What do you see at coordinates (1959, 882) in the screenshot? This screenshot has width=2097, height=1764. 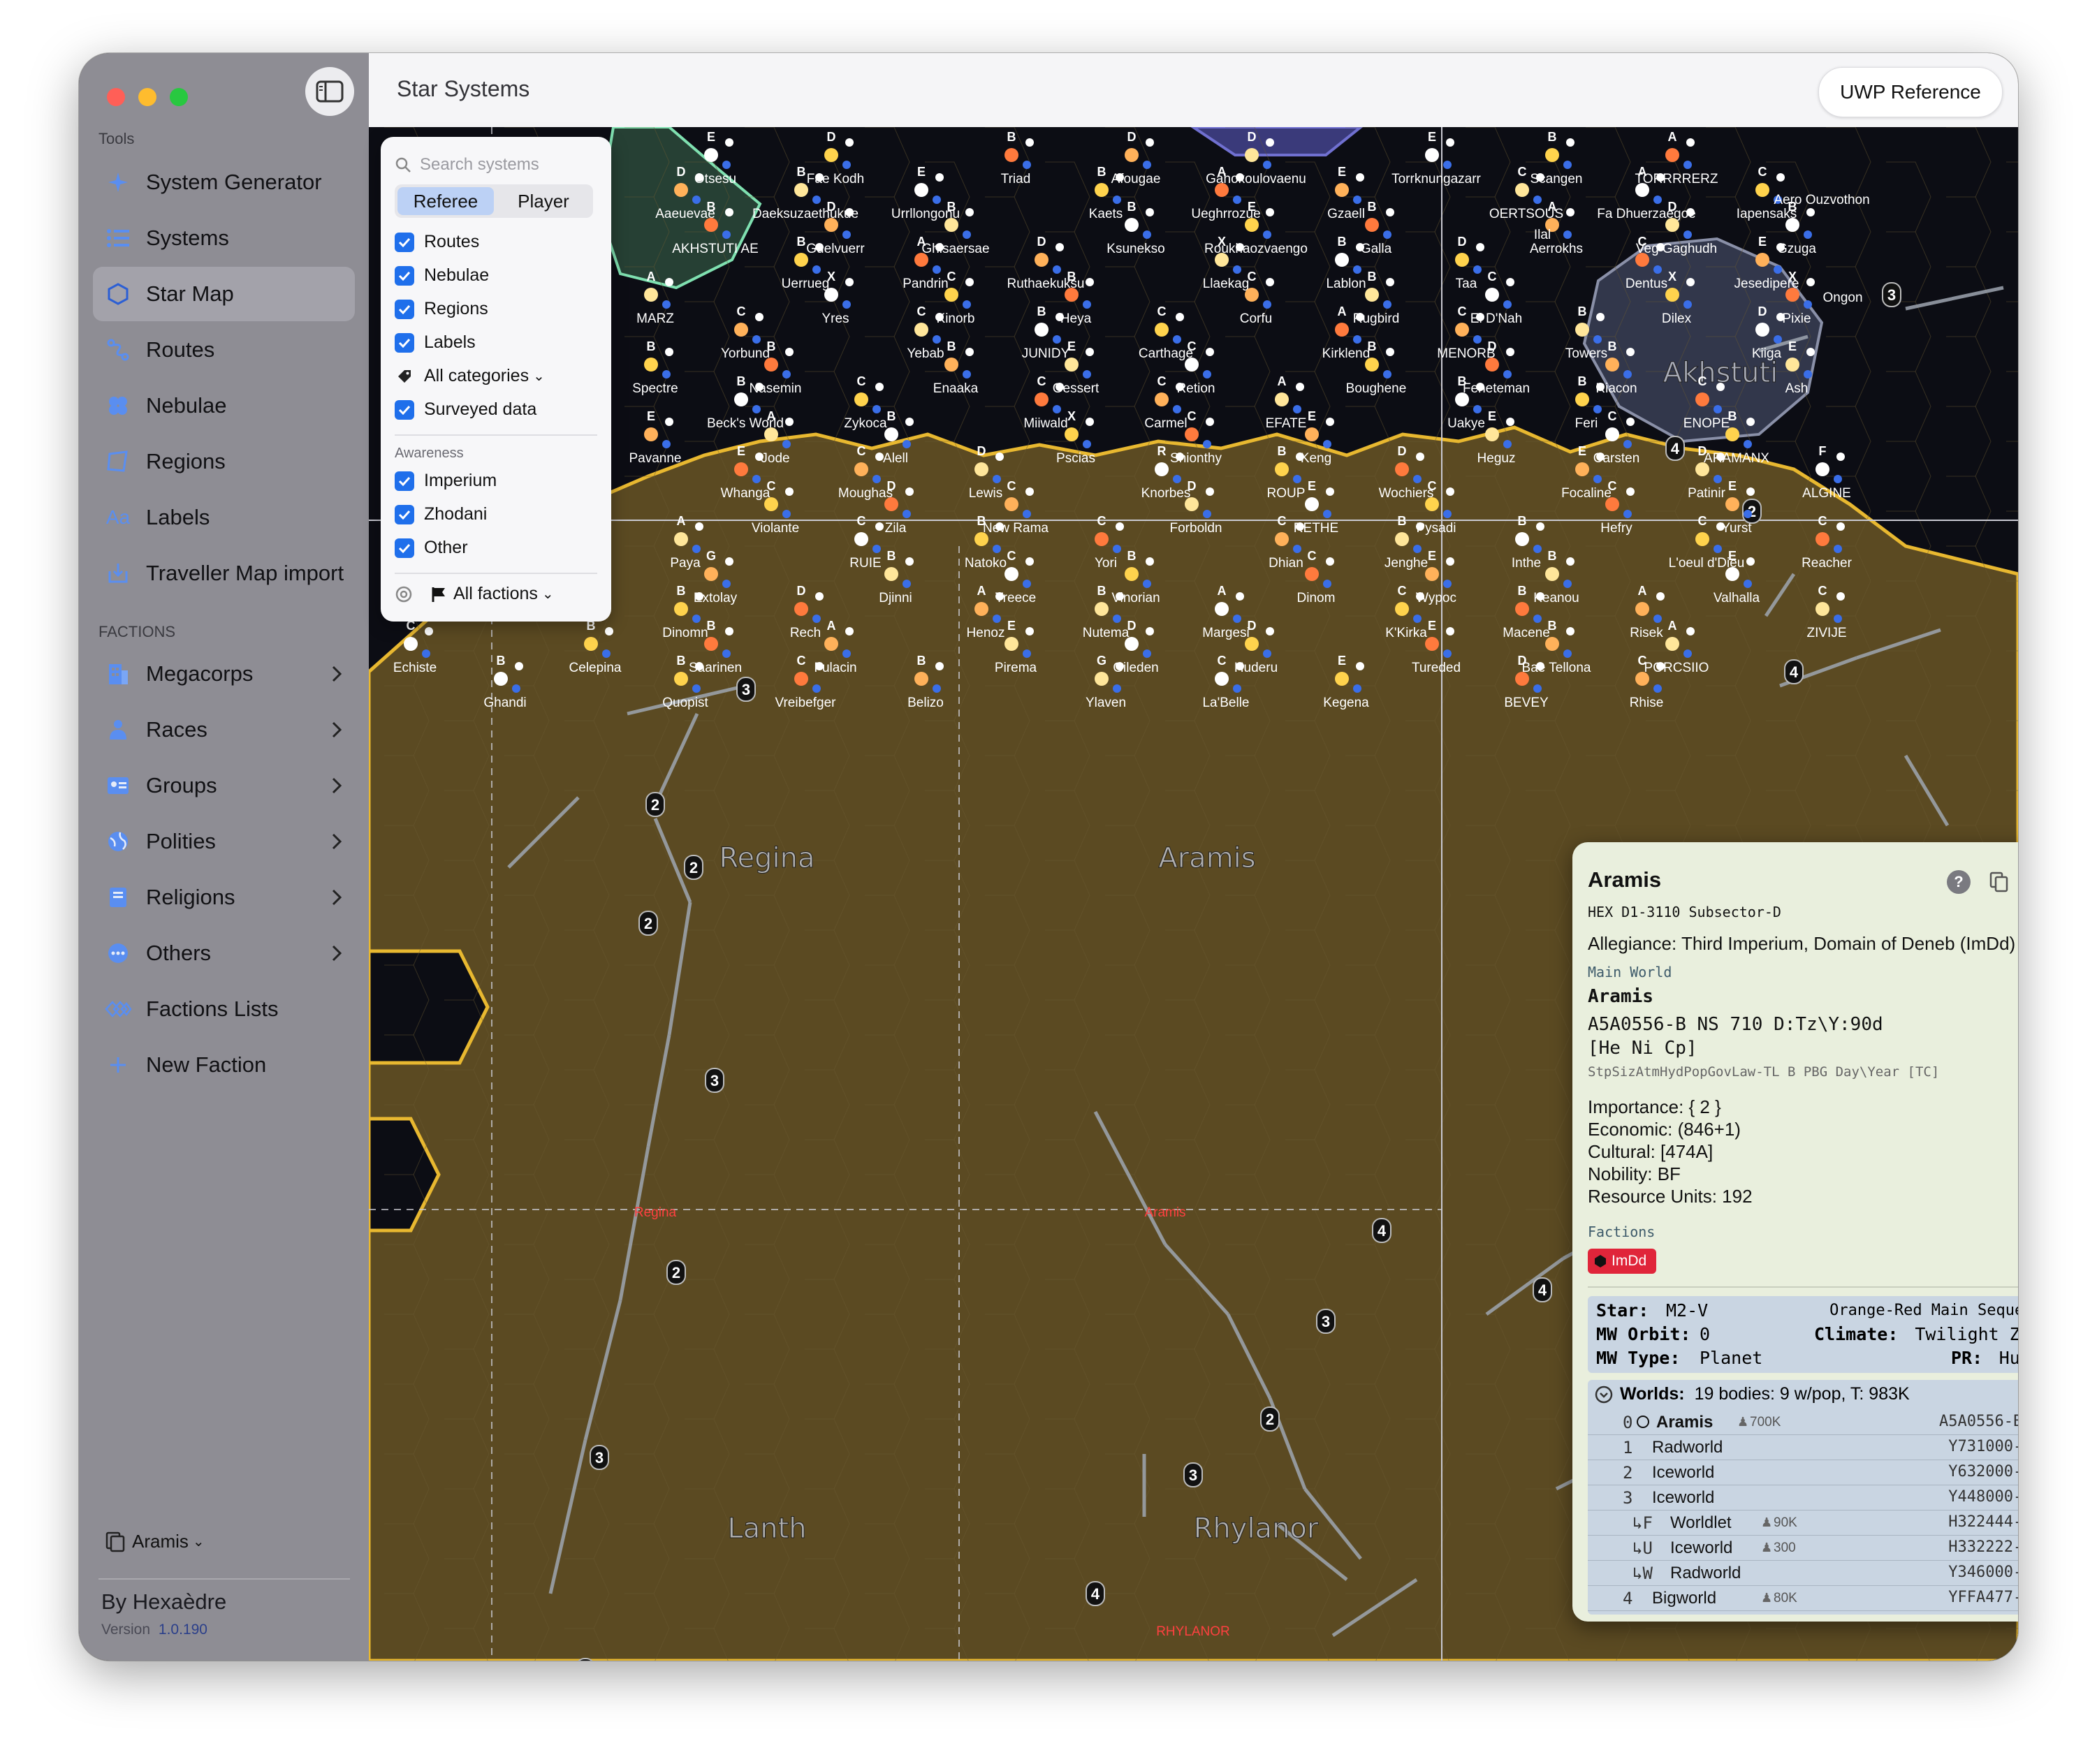 I see `help-button: ?` at bounding box center [1959, 882].